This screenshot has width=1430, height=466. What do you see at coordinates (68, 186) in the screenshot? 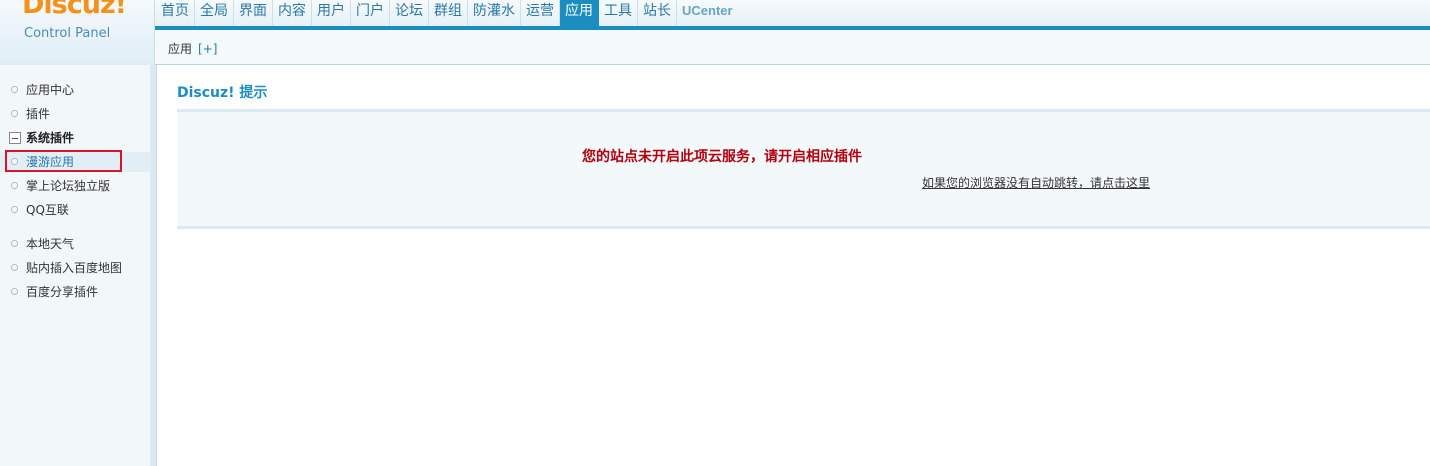
I see `sidebar-item-label: 掌上论坛独立版` at bounding box center [68, 186].